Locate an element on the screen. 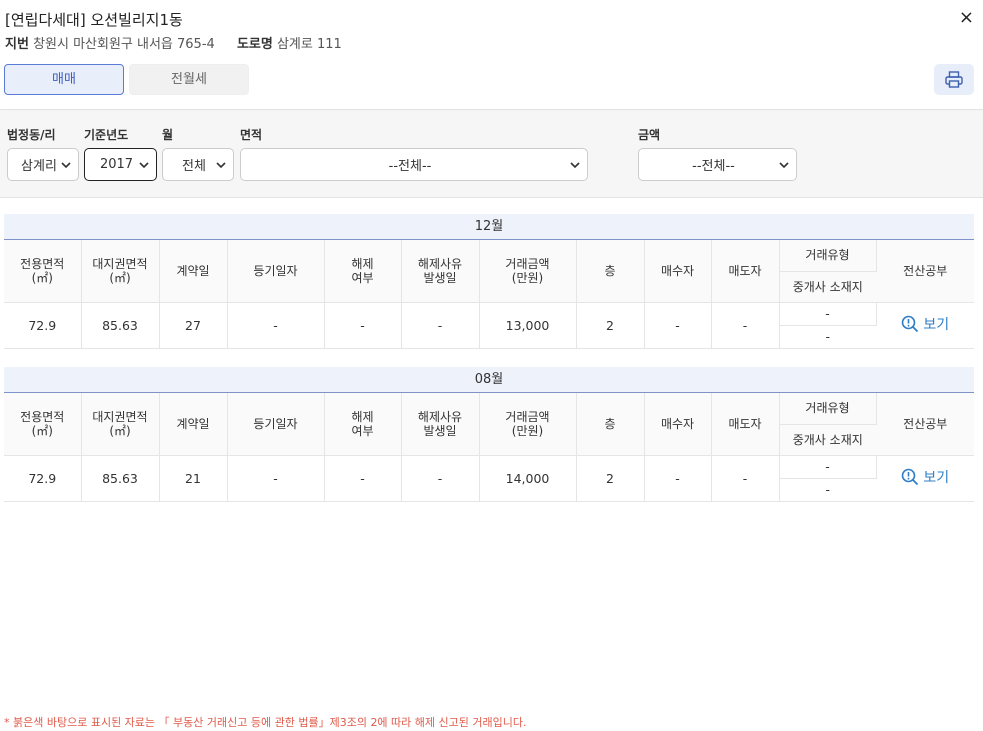  jibun-value: 창원시 마산회원구 내서읍 765-4 is located at coordinates (124, 44).